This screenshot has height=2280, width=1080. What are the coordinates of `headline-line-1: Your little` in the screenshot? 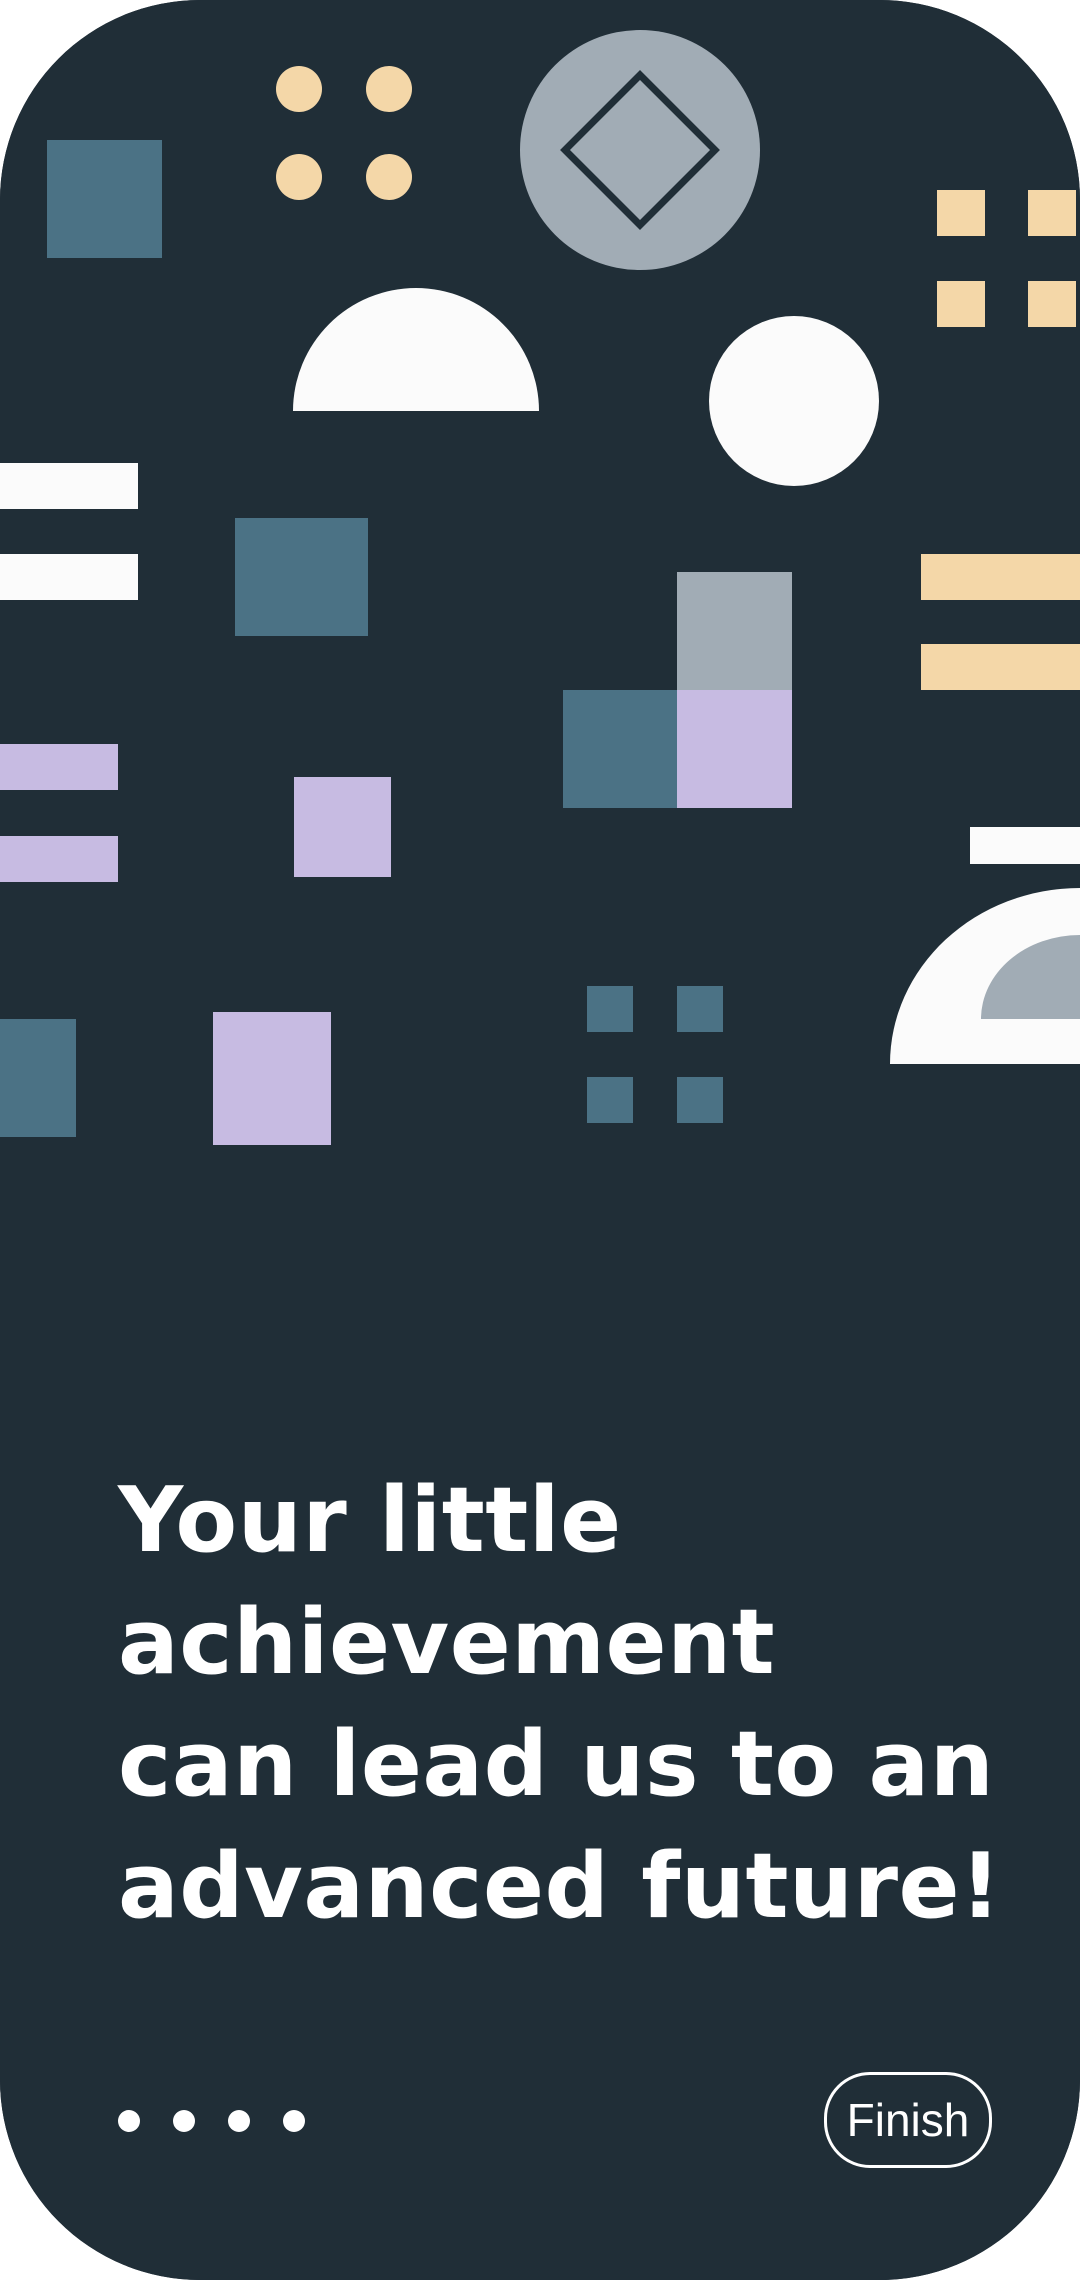 It's located at (370, 1520).